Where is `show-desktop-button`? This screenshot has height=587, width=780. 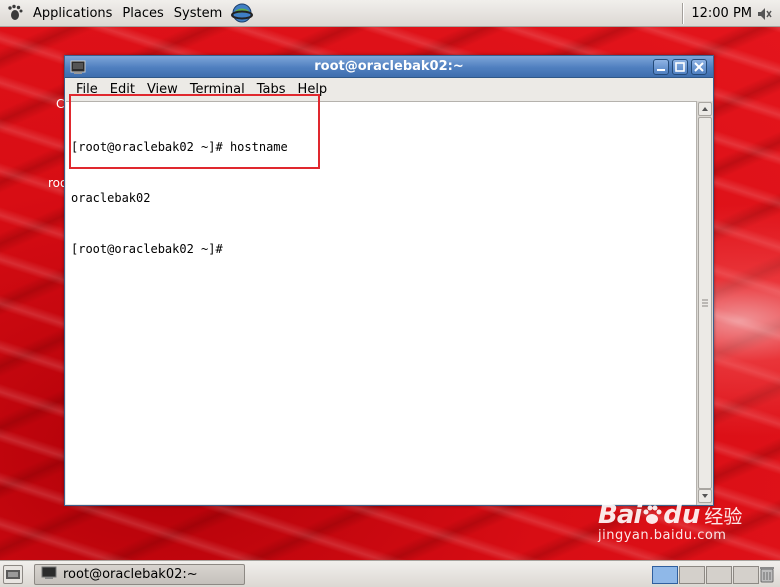
show-desktop-button is located at coordinates (13, 574).